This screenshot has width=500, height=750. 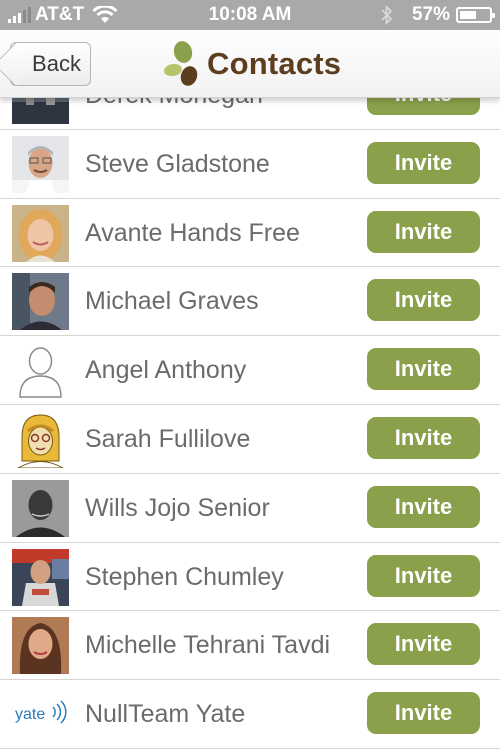 I want to click on contact-row: Angel Anthony Invite, so click(x=250, y=370).